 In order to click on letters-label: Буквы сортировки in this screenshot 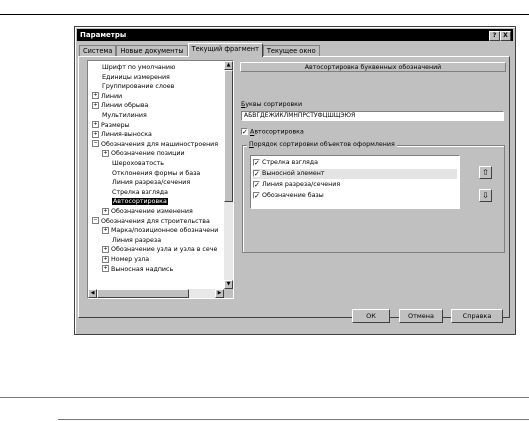, I will do `click(271, 104)`.